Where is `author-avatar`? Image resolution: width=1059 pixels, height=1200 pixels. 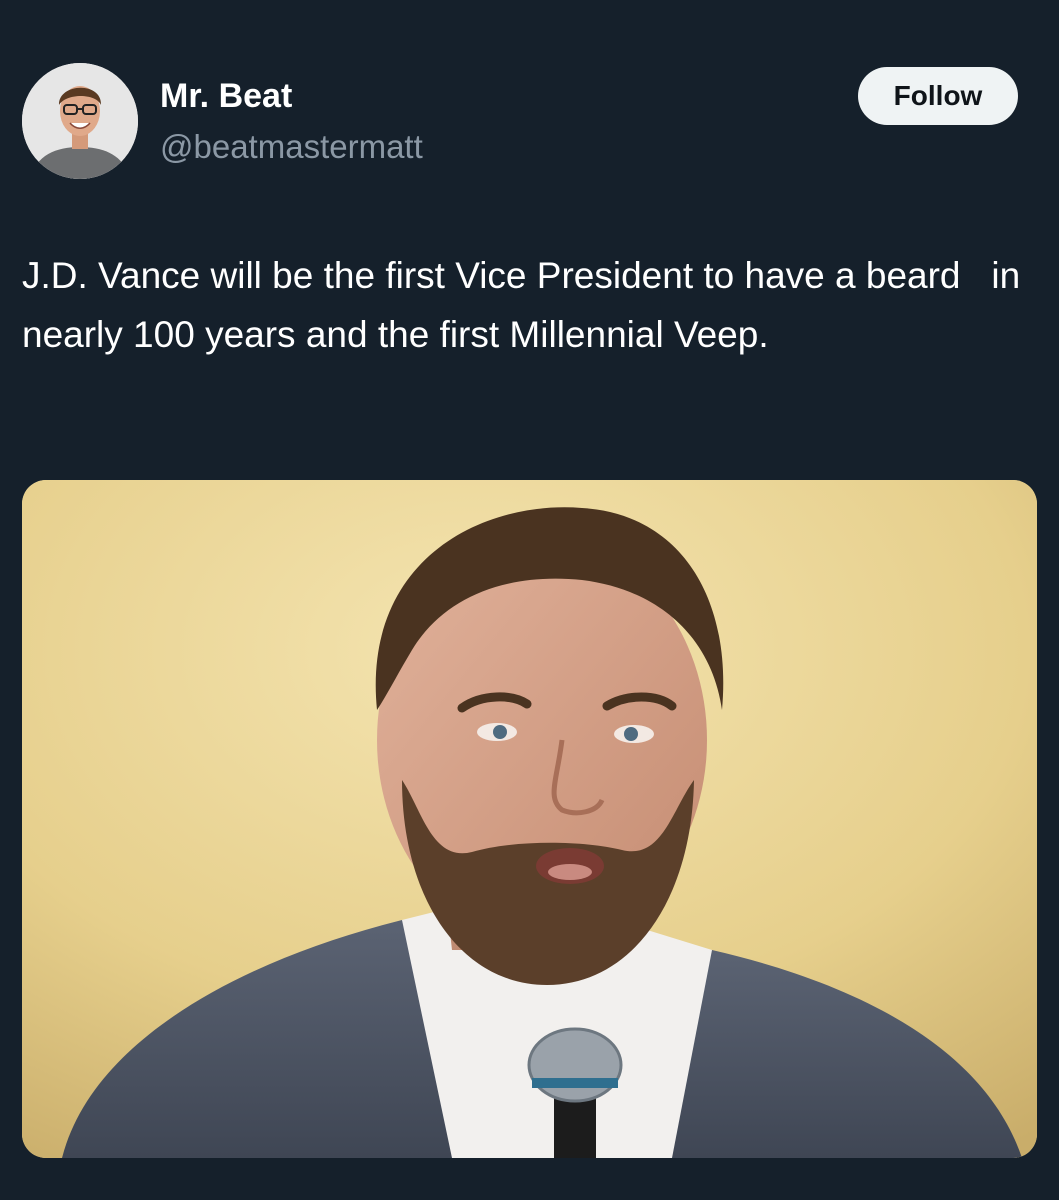 author-avatar is located at coordinates (80, 121).